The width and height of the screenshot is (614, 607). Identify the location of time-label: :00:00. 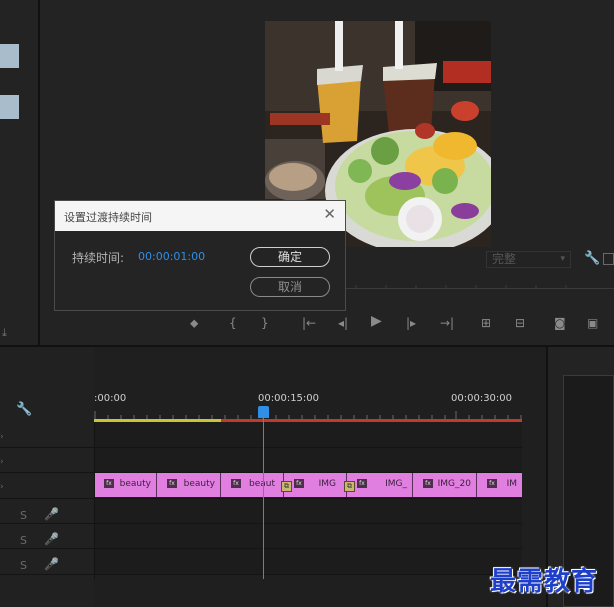
(110, 398).